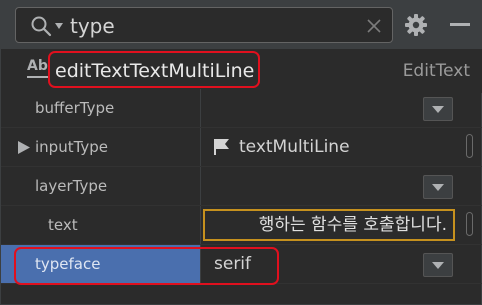 This screenshot has height=305, width=482. What do you see at coordinates (38, 70) in the screenshot?
I see `ab-text-icon: Ab` at bounding box center [38, 70].